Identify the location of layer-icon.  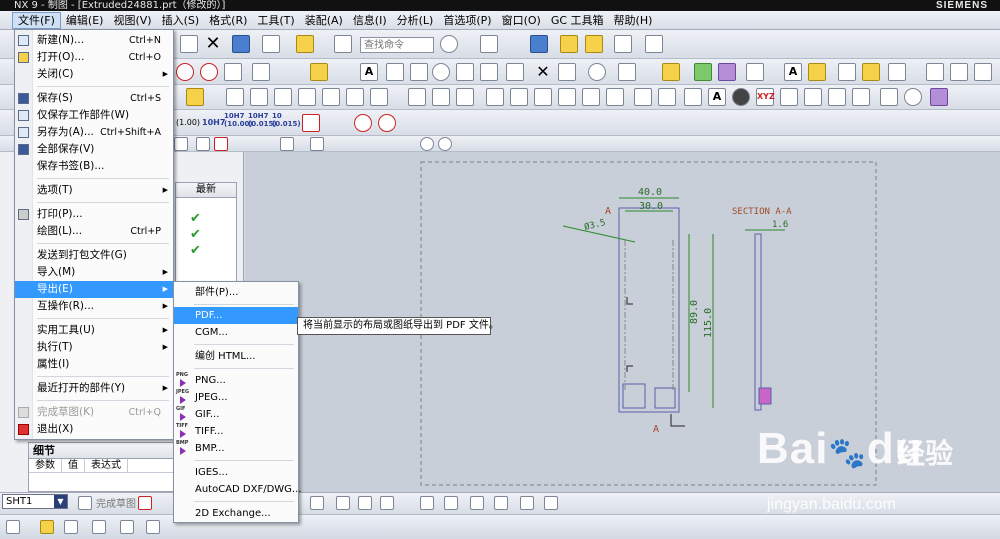
(539, 44).